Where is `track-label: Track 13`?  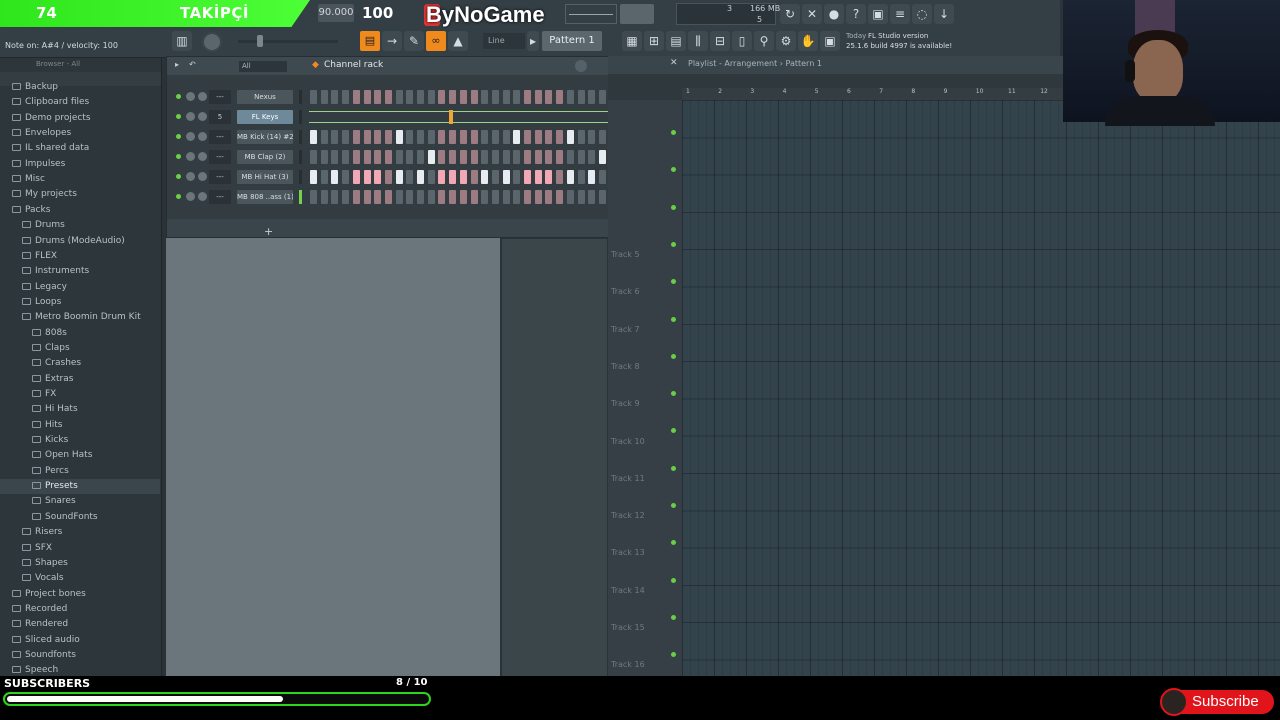
track-label: Track 13 is located at coordinates (628, 552).